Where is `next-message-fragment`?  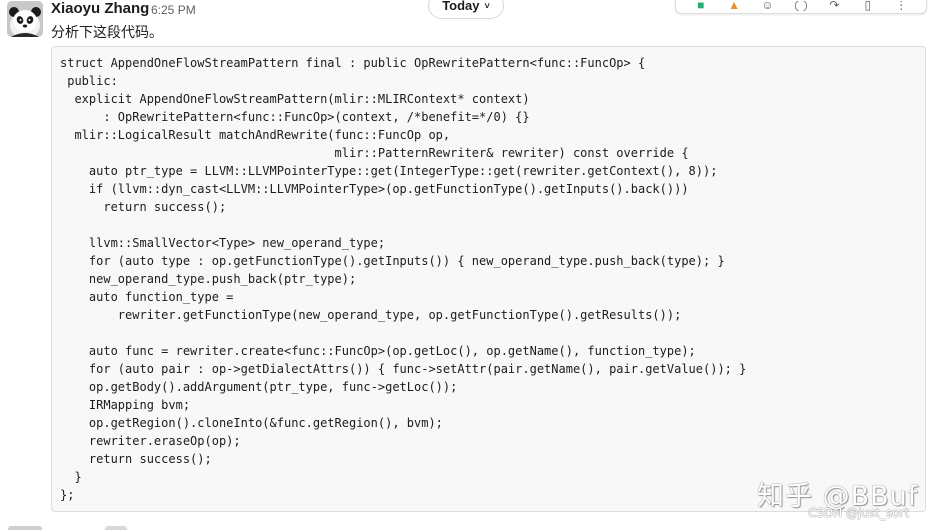
next-message-fragment is located at coordinates (116, 528).